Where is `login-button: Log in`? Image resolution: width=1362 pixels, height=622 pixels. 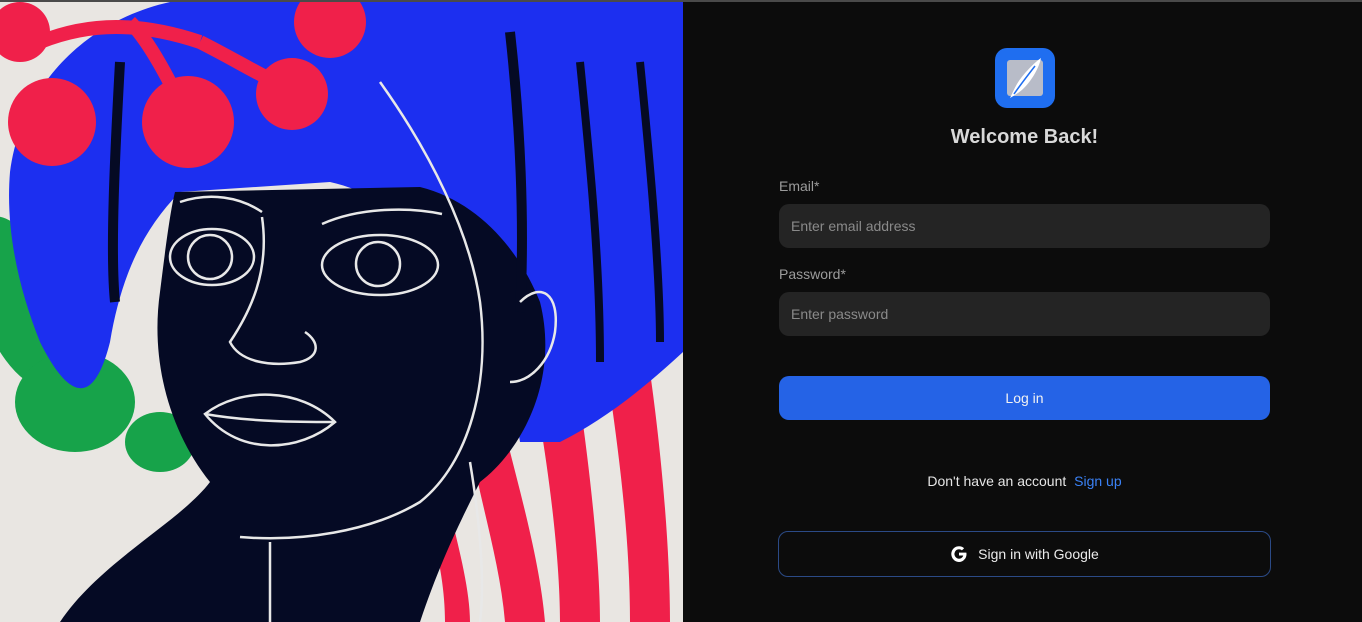
login-button: Log in is located at coordinates (1024, 398).